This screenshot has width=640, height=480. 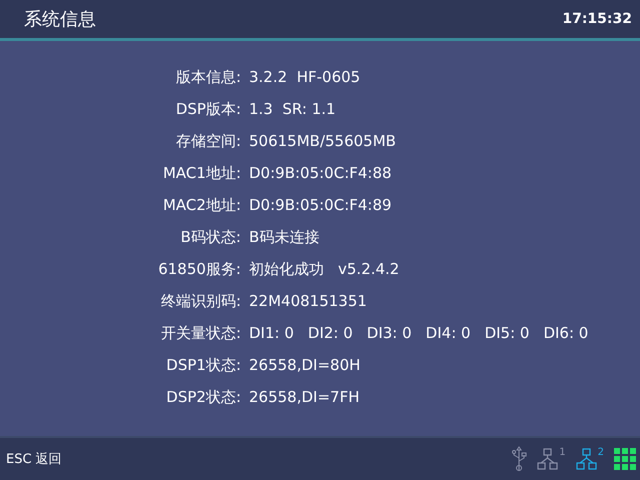 I want to click on field-value: DI4: 0, so click(x=448, y=333).